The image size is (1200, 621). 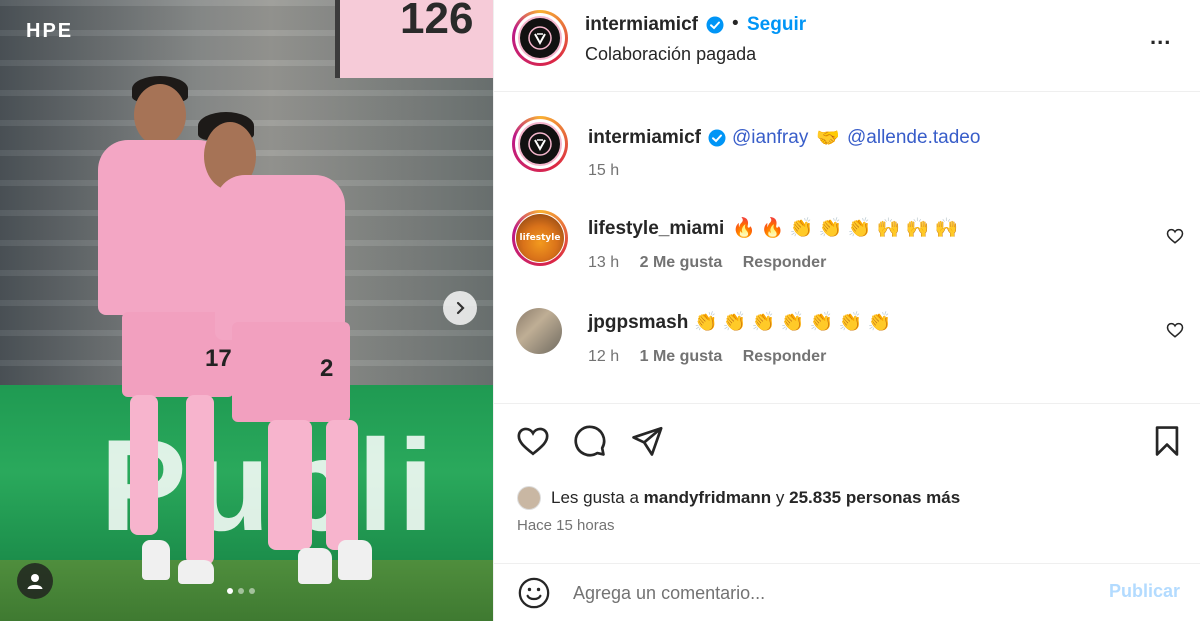 I want to click on commenter-avatar: lifestyle, so click(x=540, y=238).